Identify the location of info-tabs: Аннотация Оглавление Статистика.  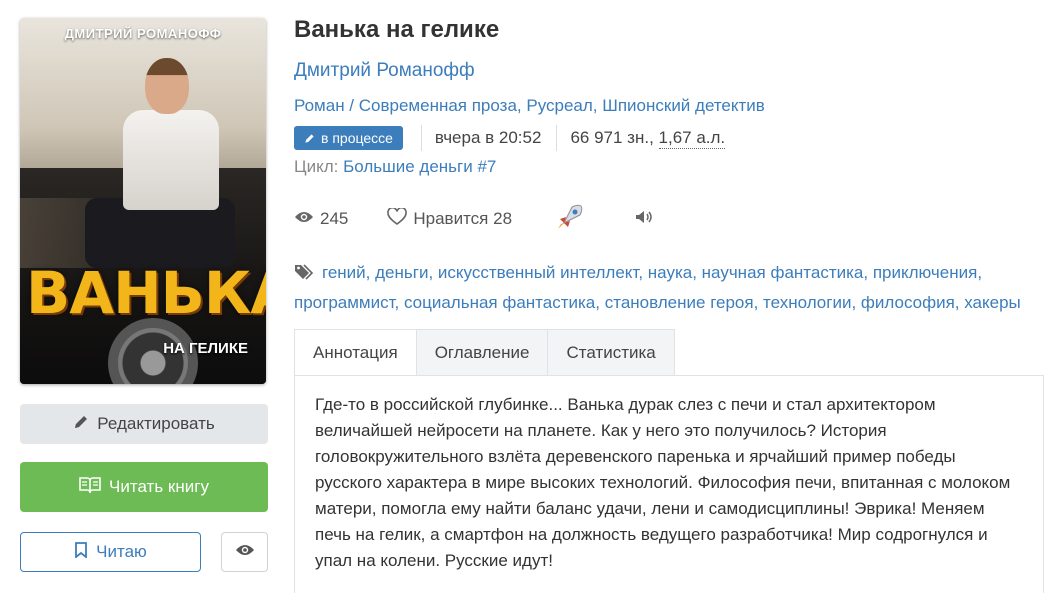
(484, 352).